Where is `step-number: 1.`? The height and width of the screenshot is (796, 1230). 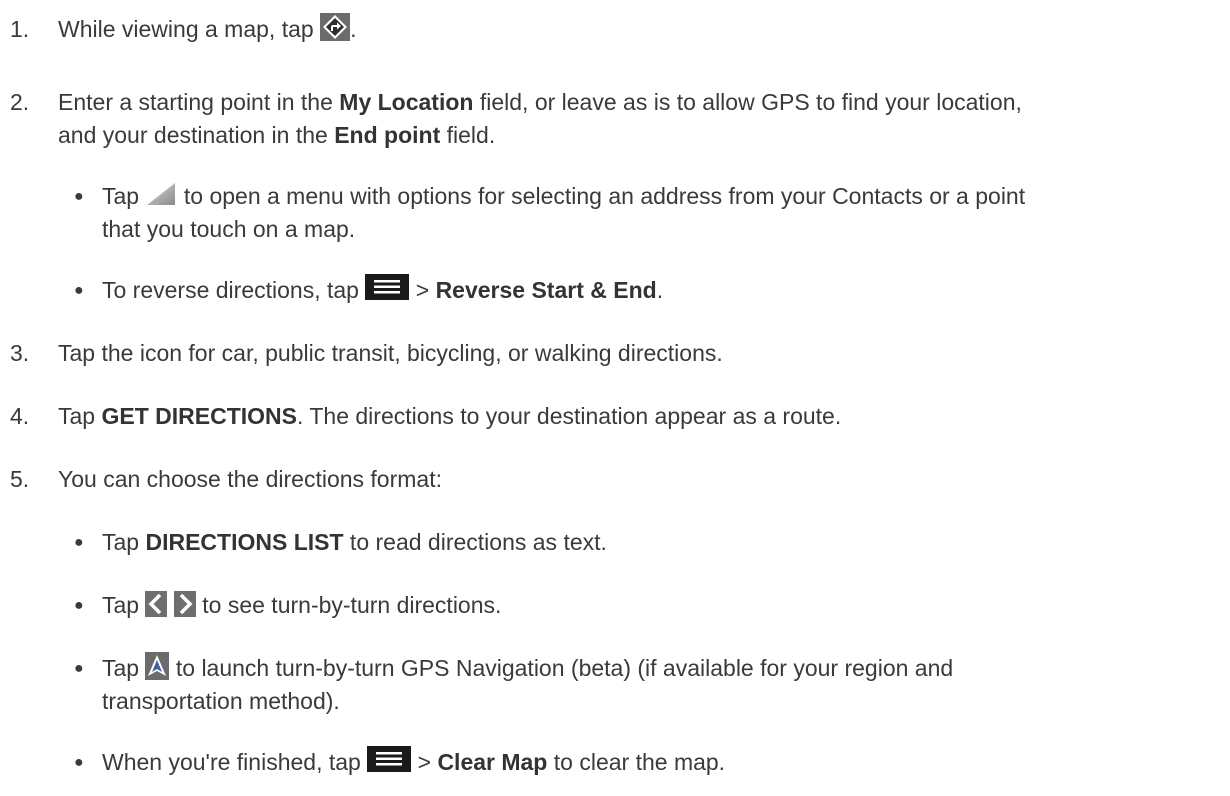
step-number: 1. is located at coordinates (20, 29).